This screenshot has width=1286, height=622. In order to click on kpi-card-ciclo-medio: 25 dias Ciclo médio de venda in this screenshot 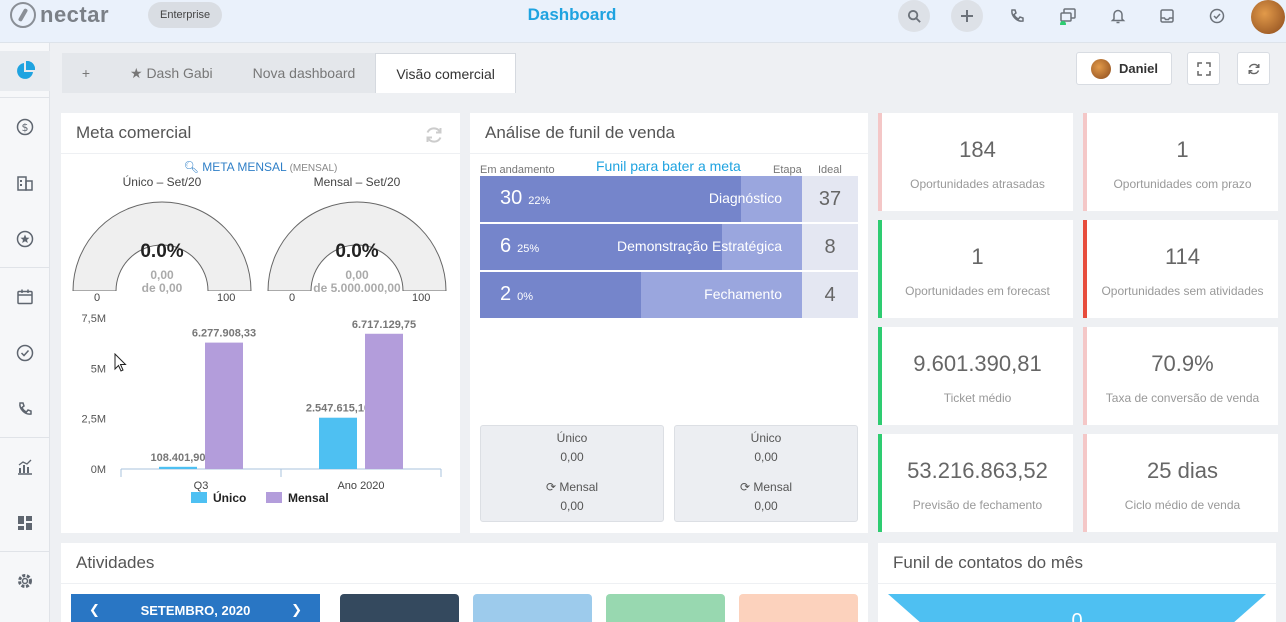, I will do `click(1180, 483)`.